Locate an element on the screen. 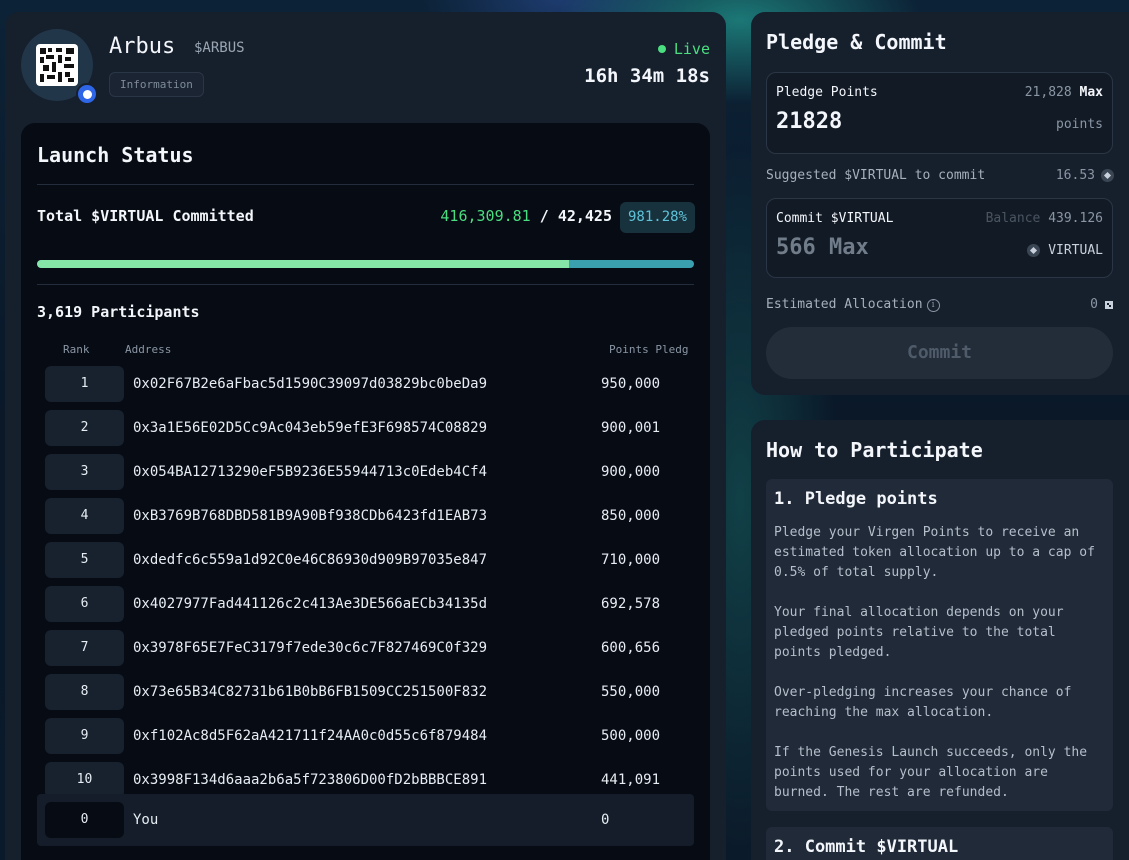 The width and height of the screenshot is (1129, 860). cube-logo-icon is located at coordinates (57, 65).